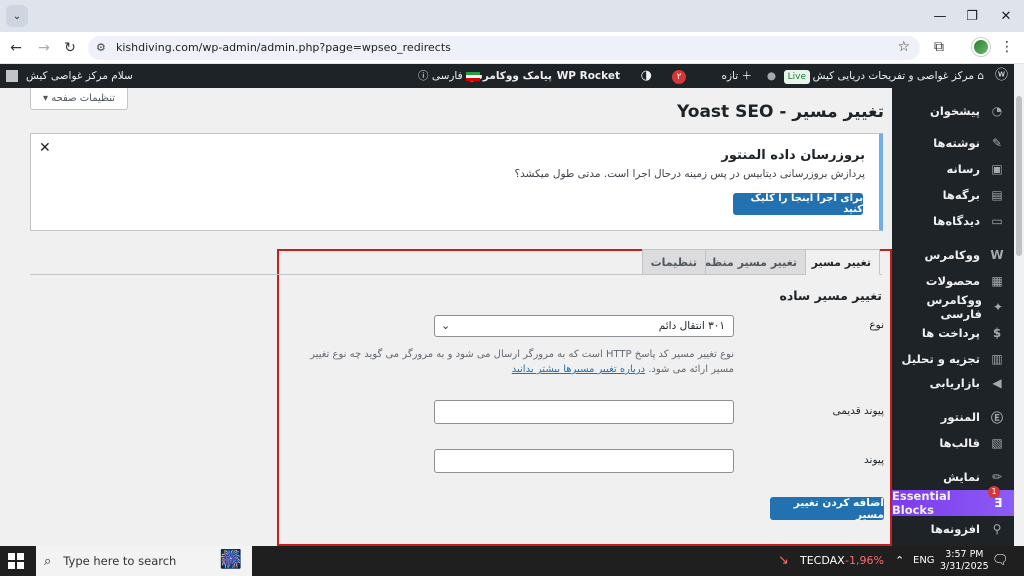  I want to click on clock-date: 3/31/2025, so click(964, 566).